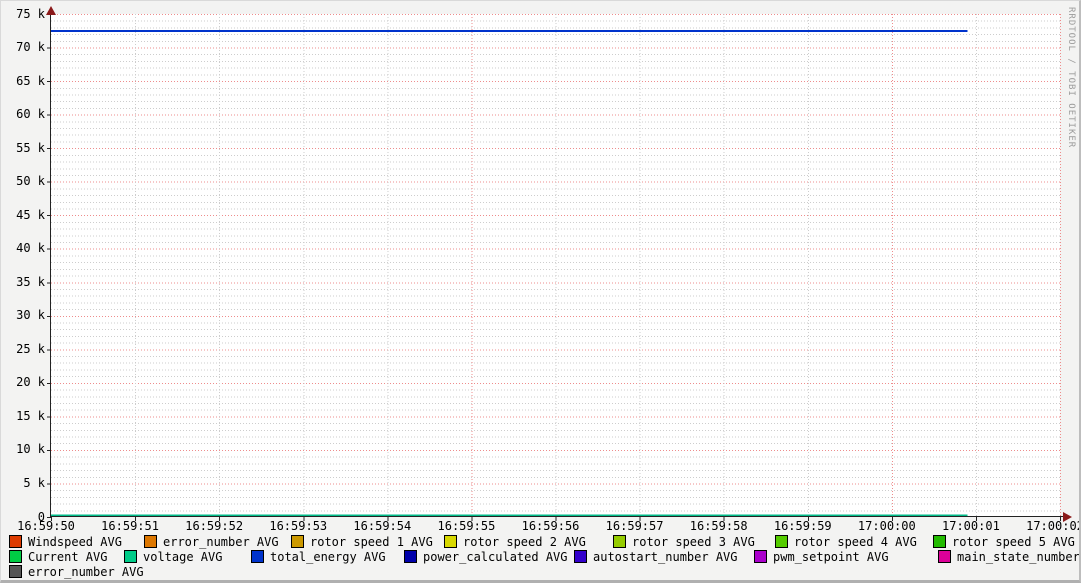 The width and height of the screenshot is (1081, 583). Describe the element at coordinates (886, 526) in the screenshot. I see `x-tick-label: 17:00:00` at that location.